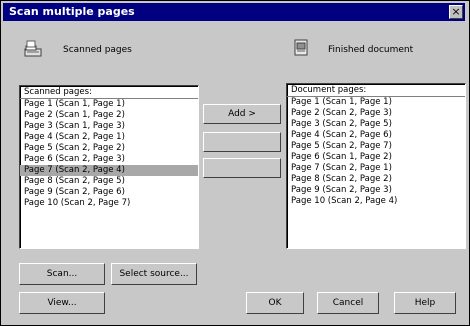  What do you see at coordinates (242, 114) in the screenshot?
I see `add-button: Add >` at bounding box center [242, 114].